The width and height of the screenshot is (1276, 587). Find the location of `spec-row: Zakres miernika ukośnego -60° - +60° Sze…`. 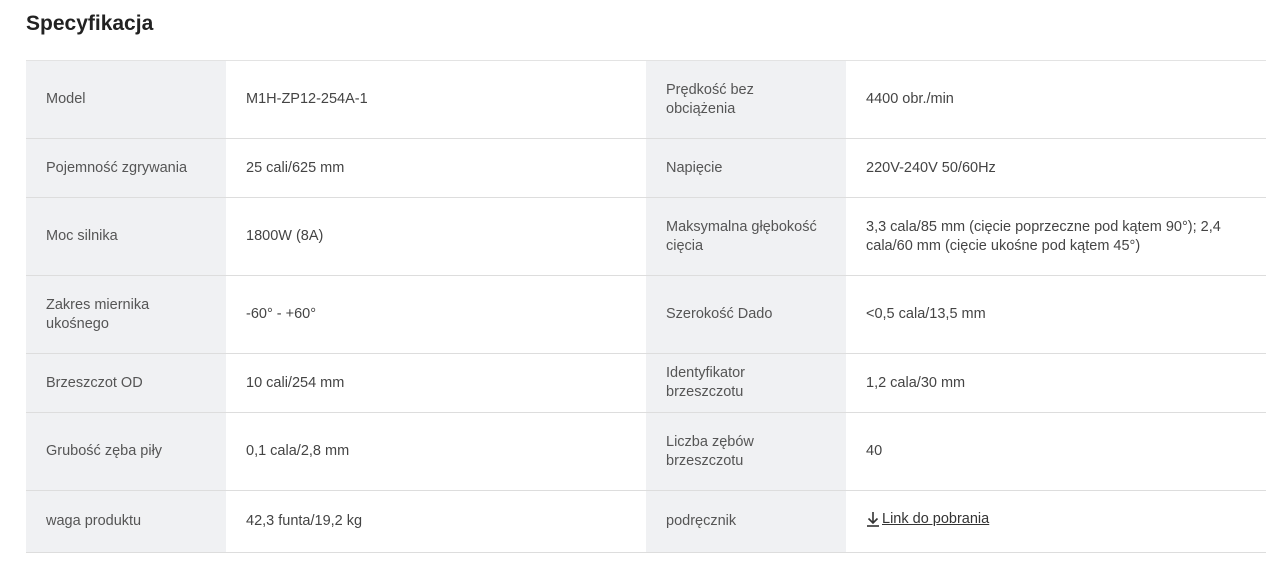

spec-row: Zakres miernika ukośnego -60° - +60° Sze… is located at coordinates (646, 314).